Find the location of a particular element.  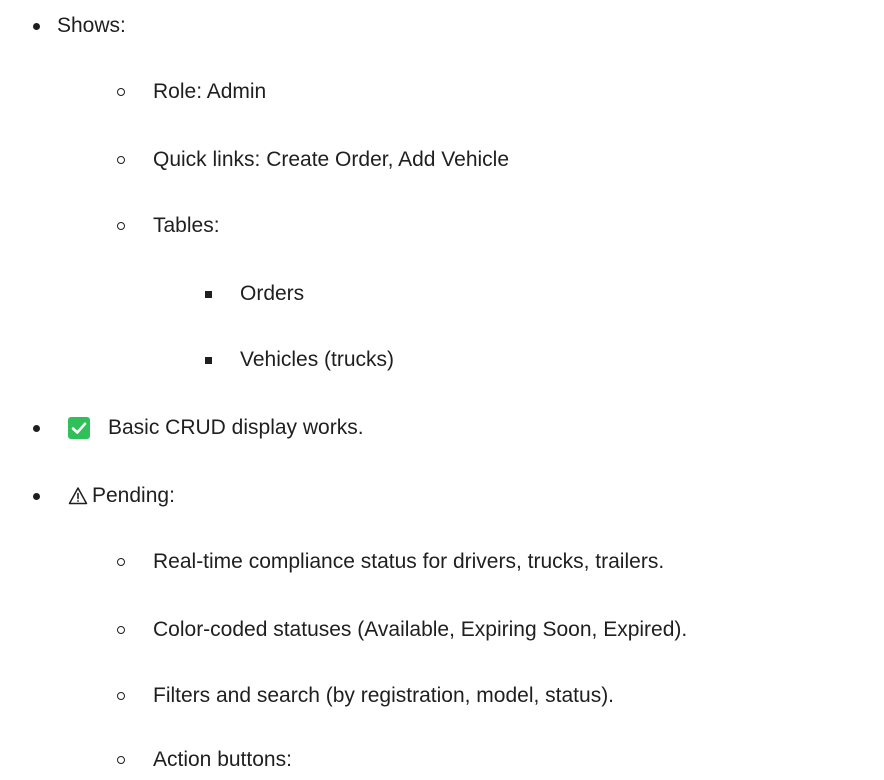

list-item-text: Vehicles (trucks) is located at coordinates (317, 359).